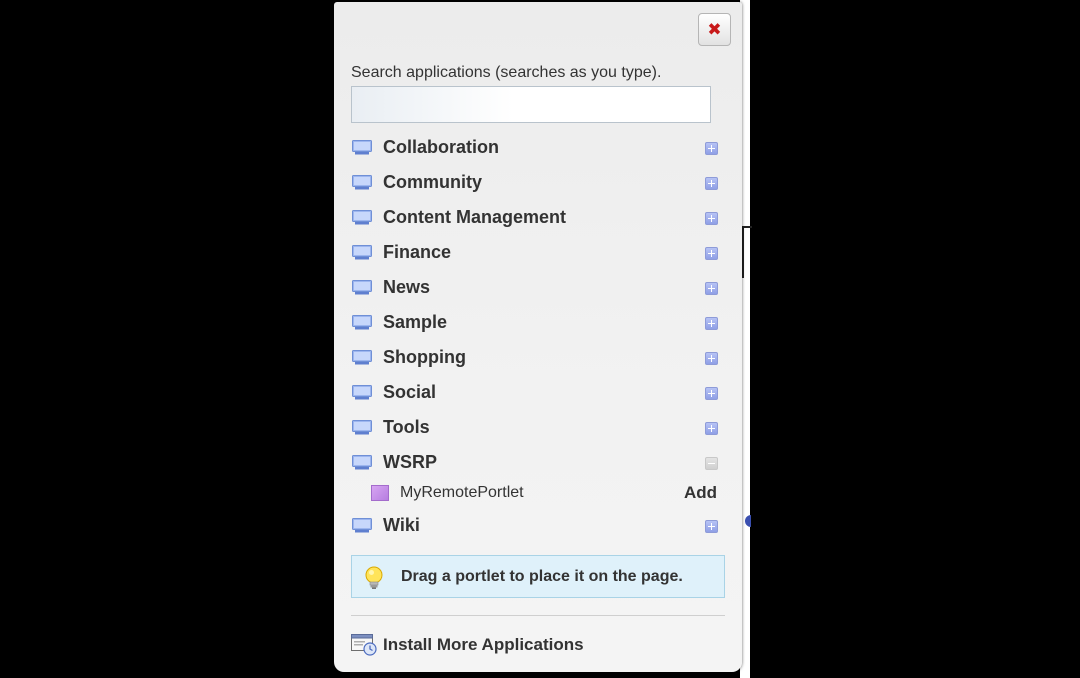 The width and height of the screenshot is (1080, 678). Describe the element at coordinates (364, 645) in the screenshot. I see `install-window-icon` at that location.